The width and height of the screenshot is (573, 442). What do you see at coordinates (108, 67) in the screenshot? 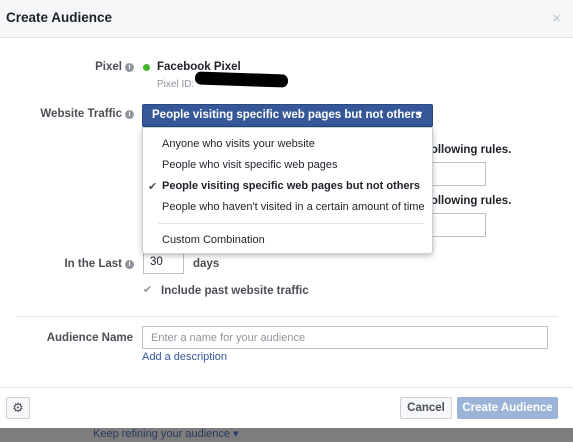
I see `pixel-label: Pixel` at bounding box center [108, 67].